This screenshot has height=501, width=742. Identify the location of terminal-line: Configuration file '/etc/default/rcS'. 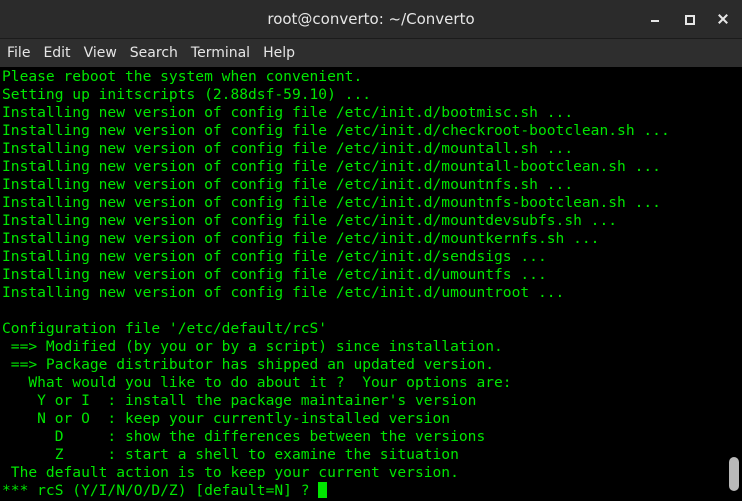
(165, 328).